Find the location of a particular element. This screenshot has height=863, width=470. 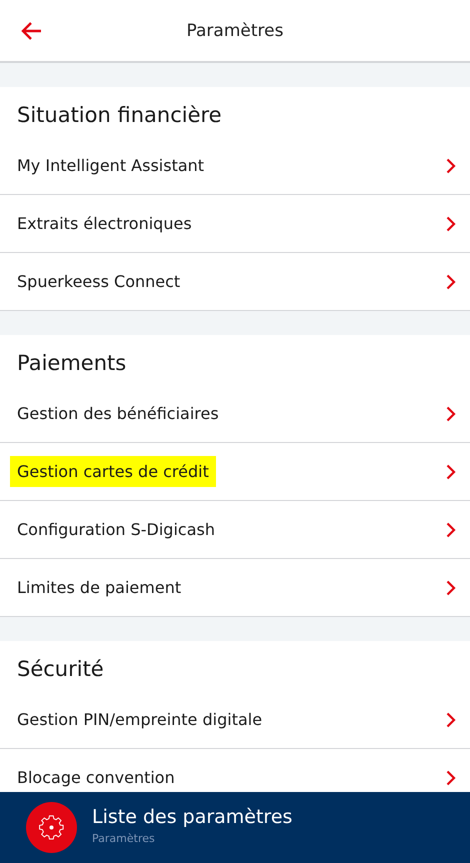

item-label: Gestion PIN/empreinte digitale is located at coordinates (140, 720).